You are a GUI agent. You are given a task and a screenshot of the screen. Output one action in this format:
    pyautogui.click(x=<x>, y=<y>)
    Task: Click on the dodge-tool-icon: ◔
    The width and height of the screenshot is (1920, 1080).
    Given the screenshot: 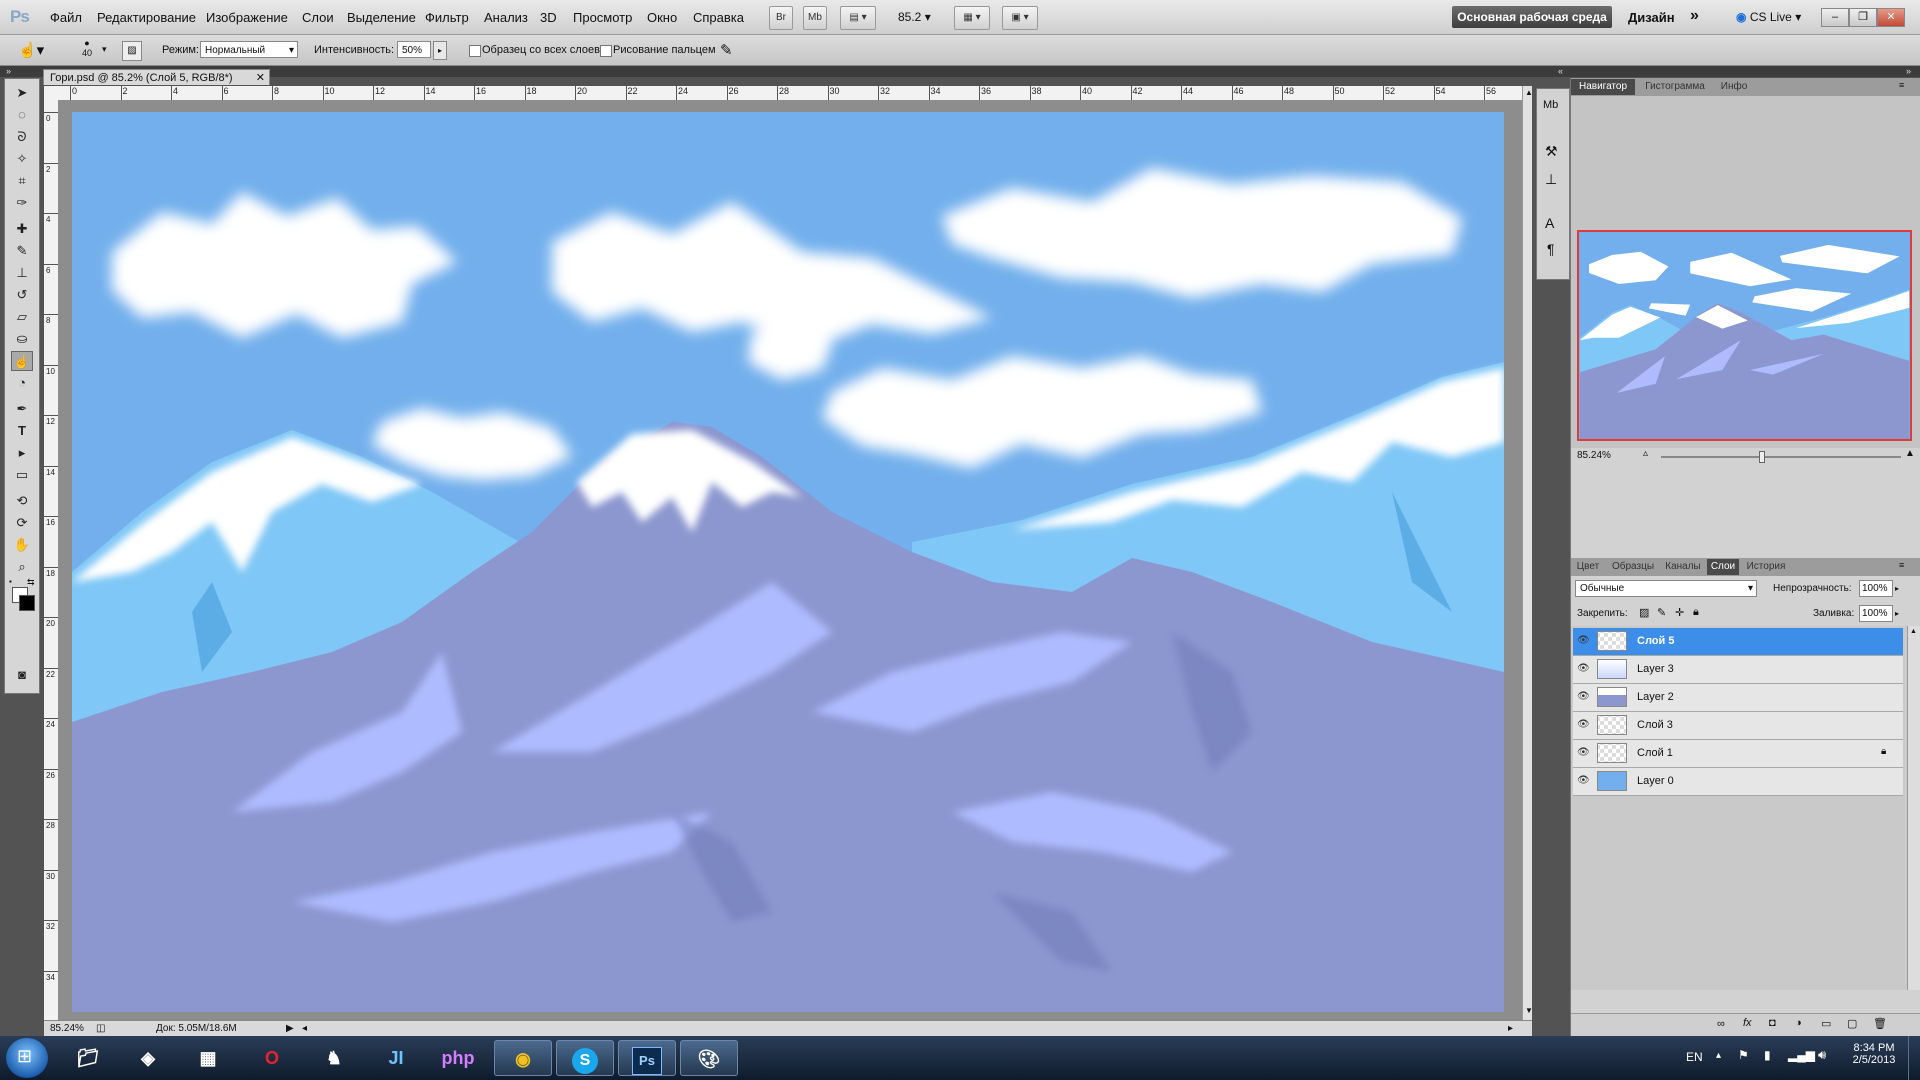 What is the action you would take?
    pyautogui.click(x=22, y=383)
    